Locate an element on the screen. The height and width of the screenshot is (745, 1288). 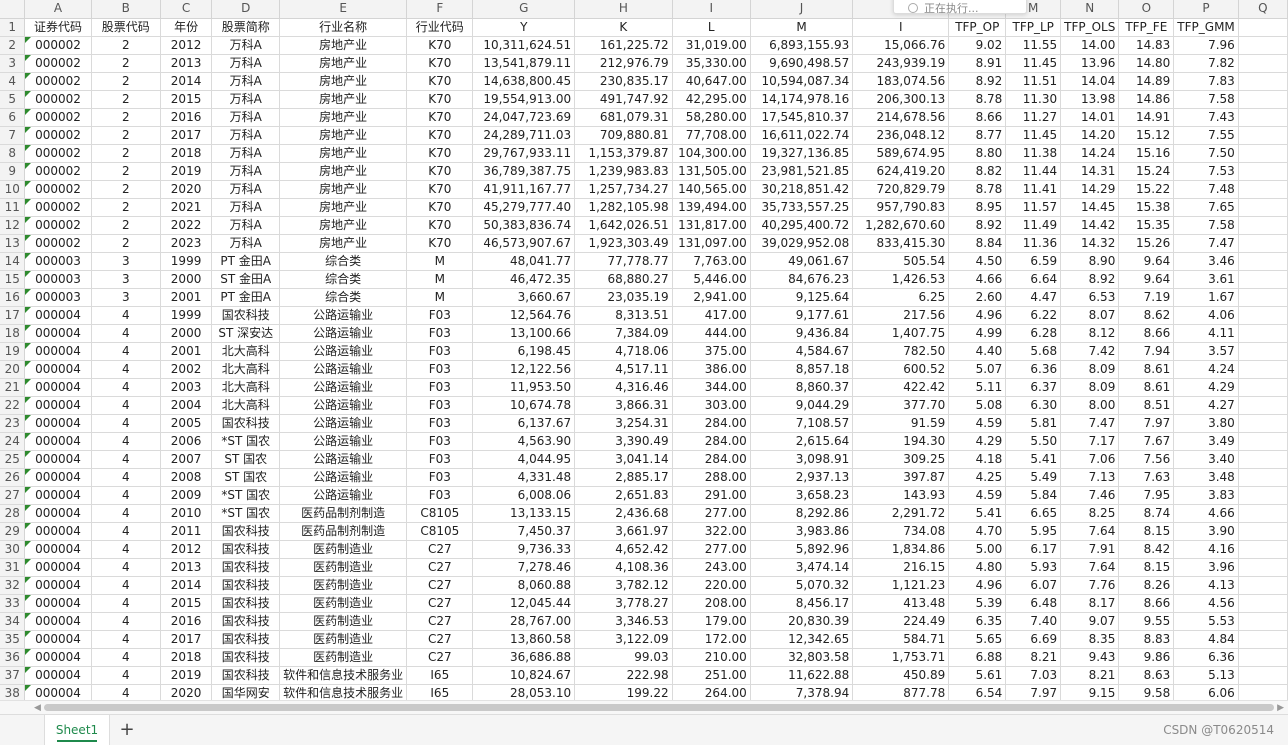
data-cell: 2007 is located at coordinates (186, 459).